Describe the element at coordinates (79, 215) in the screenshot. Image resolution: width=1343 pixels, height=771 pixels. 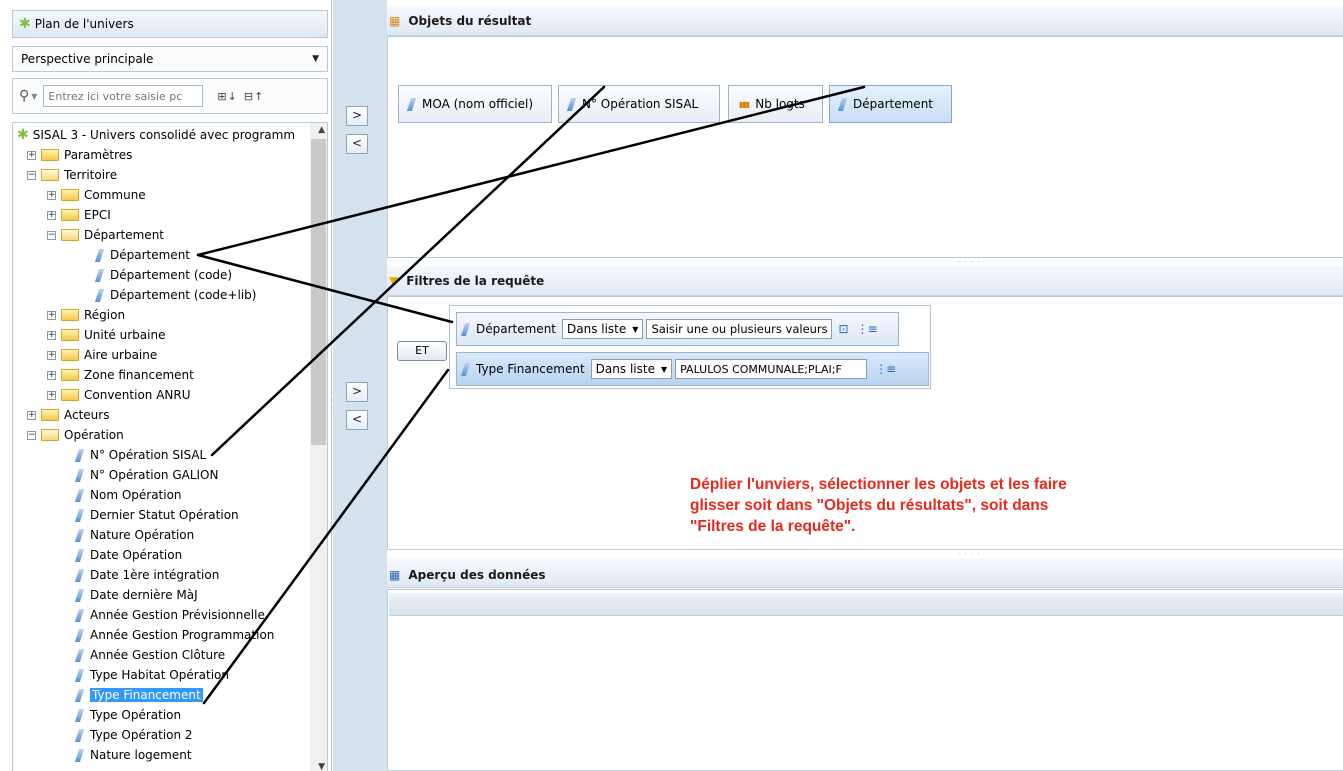
I see `tree-folder-epci: + EPCI` at that location.